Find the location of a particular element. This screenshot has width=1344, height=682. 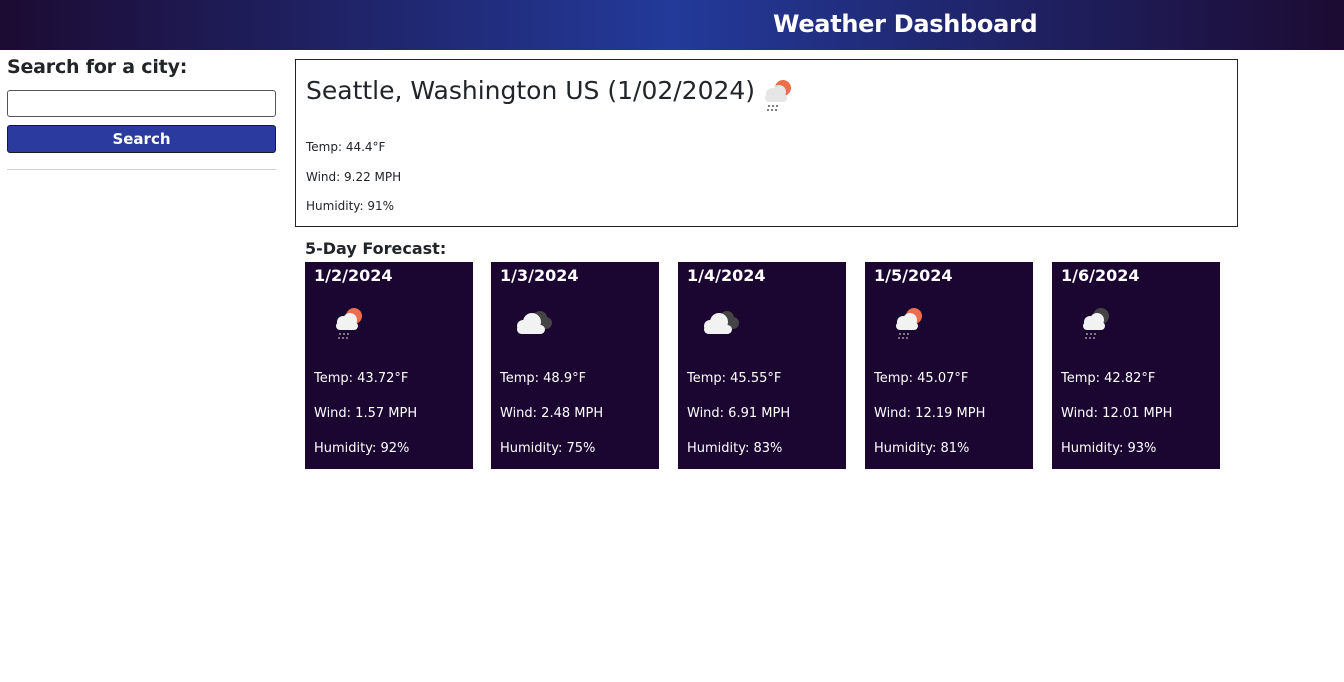

forecast-temp: Temp: 45.07°F is located at coordinates (921, 378).